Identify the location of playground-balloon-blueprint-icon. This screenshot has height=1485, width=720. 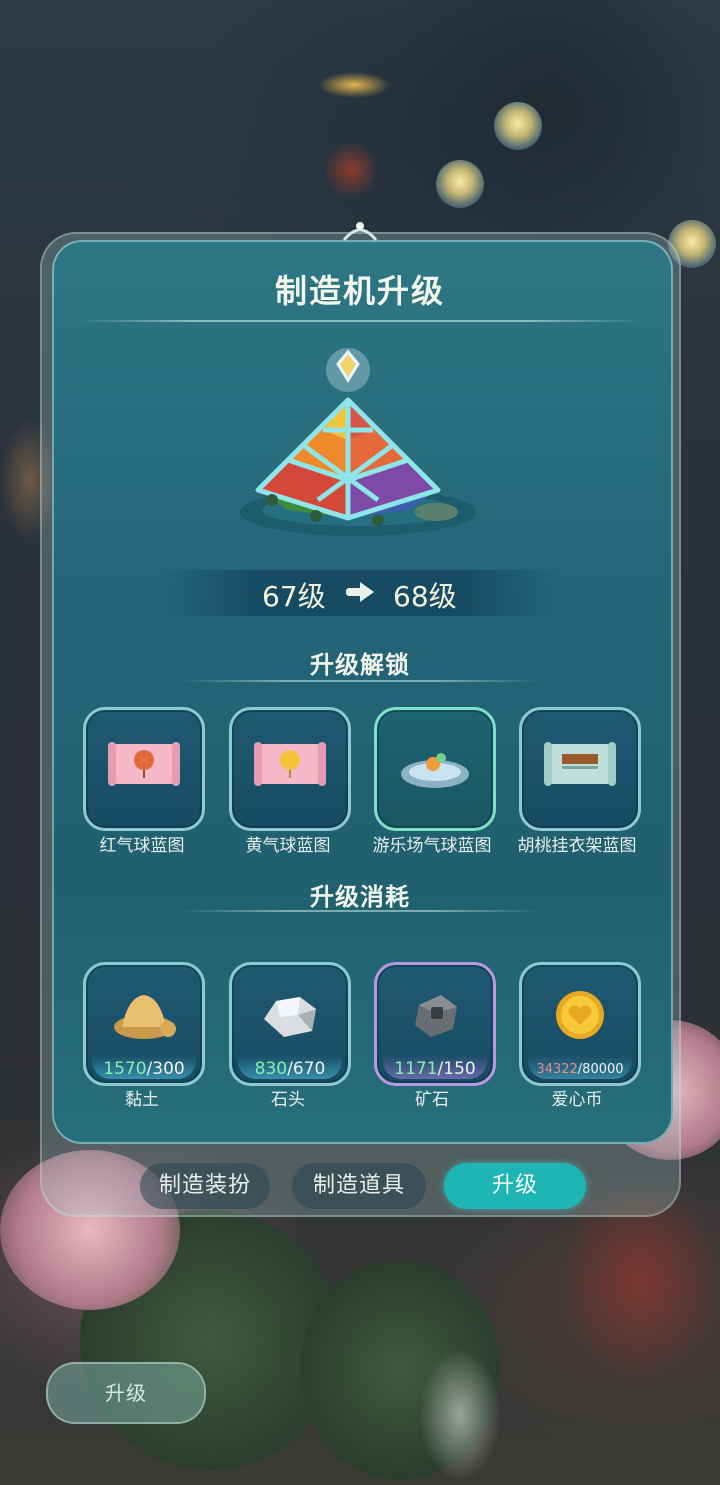
(435, 770).